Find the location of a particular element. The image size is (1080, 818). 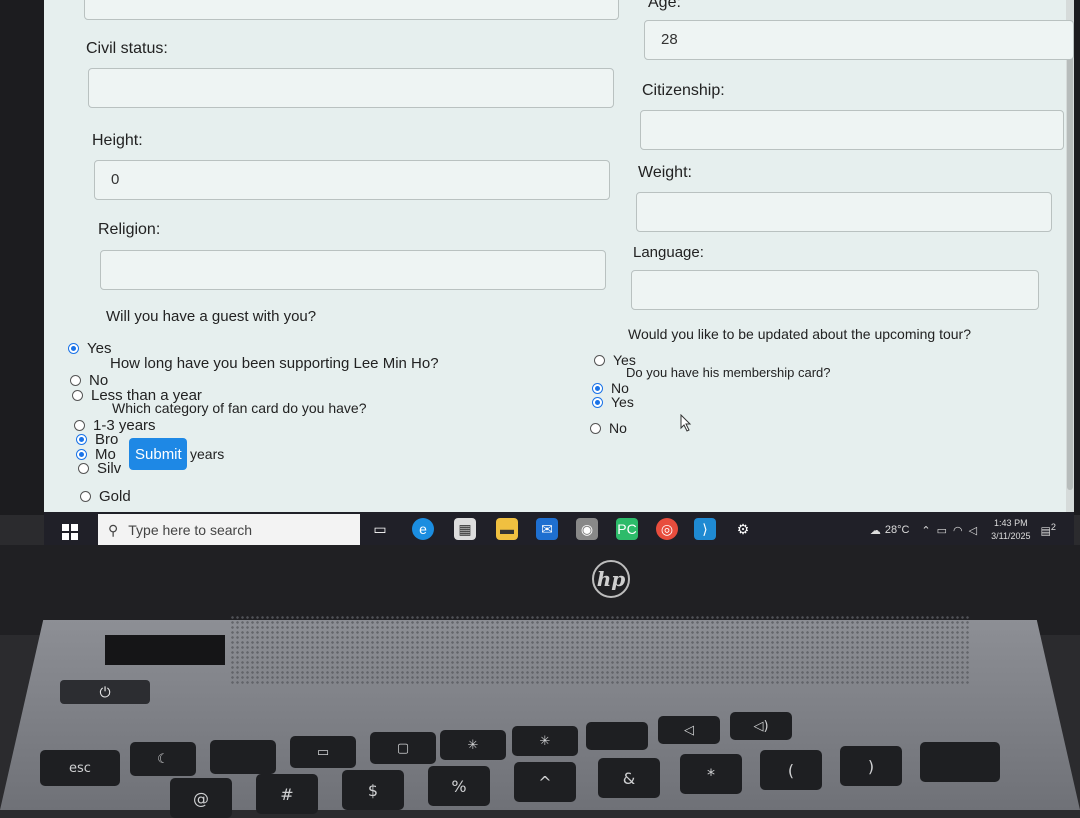

height-label: Height: is located at coordinates (117, 140).